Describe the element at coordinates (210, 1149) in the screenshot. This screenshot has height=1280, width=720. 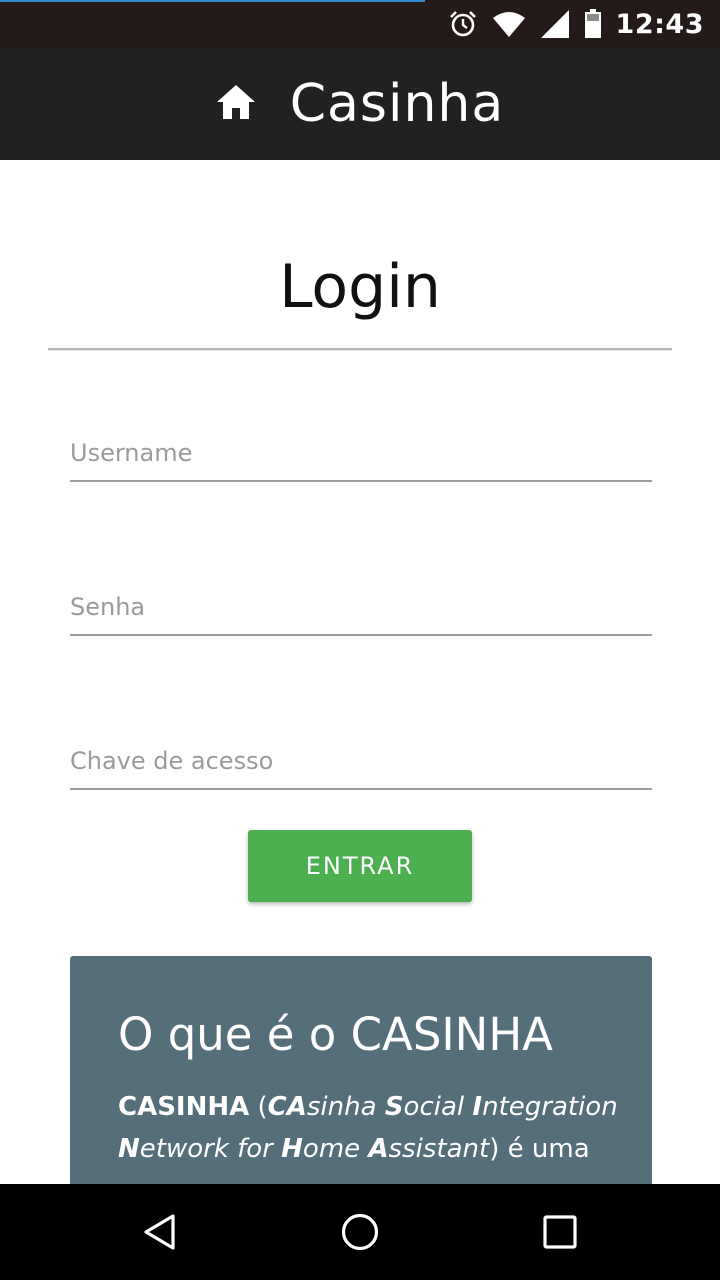
I see `text-fragment: etwork for` at that location.